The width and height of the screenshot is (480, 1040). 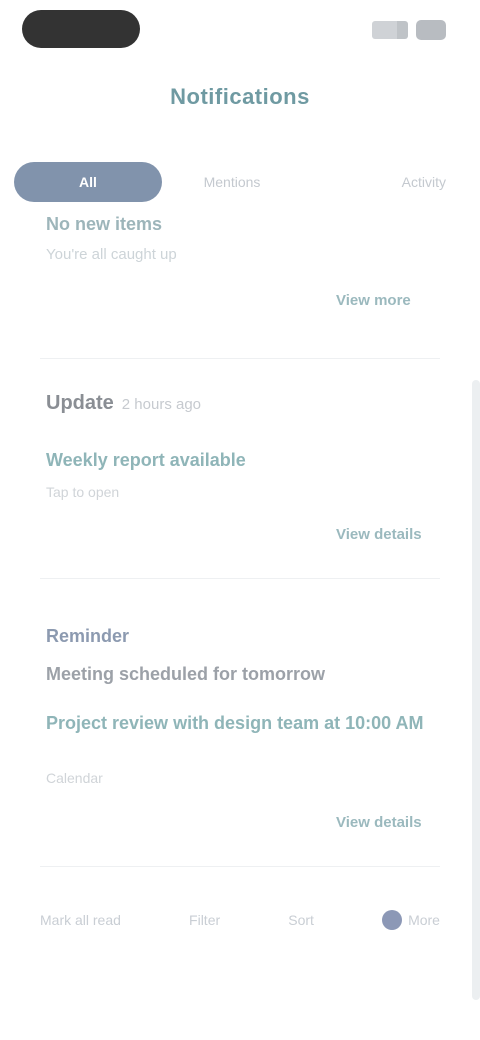 I want to click on more-button: More, so click(x=411, y=920).